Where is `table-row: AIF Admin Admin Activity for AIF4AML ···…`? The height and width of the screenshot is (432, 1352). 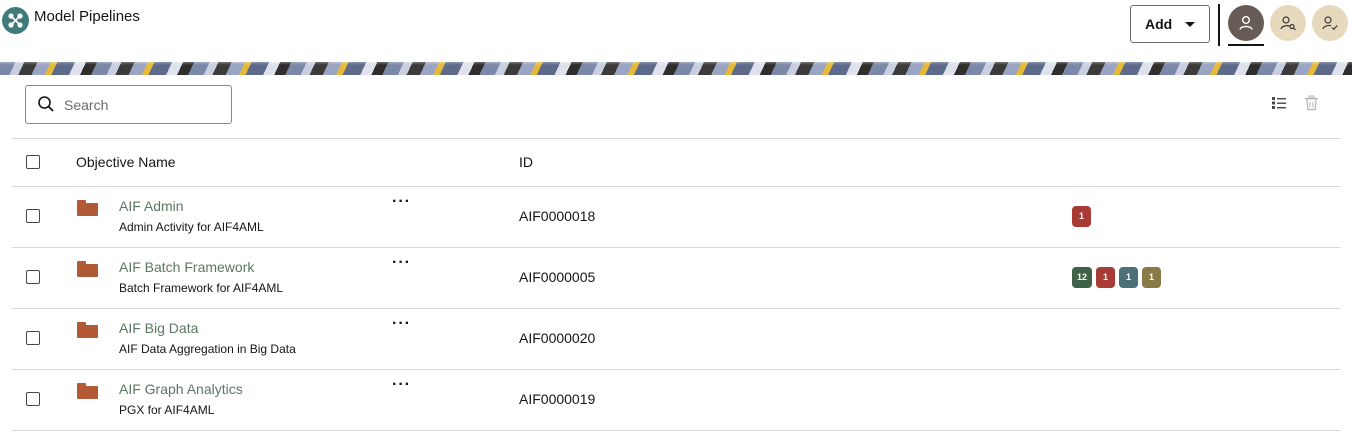 table-row: AIF Admin Admin Activity for AIF4AML ···… is located at coordinates (676, 217).